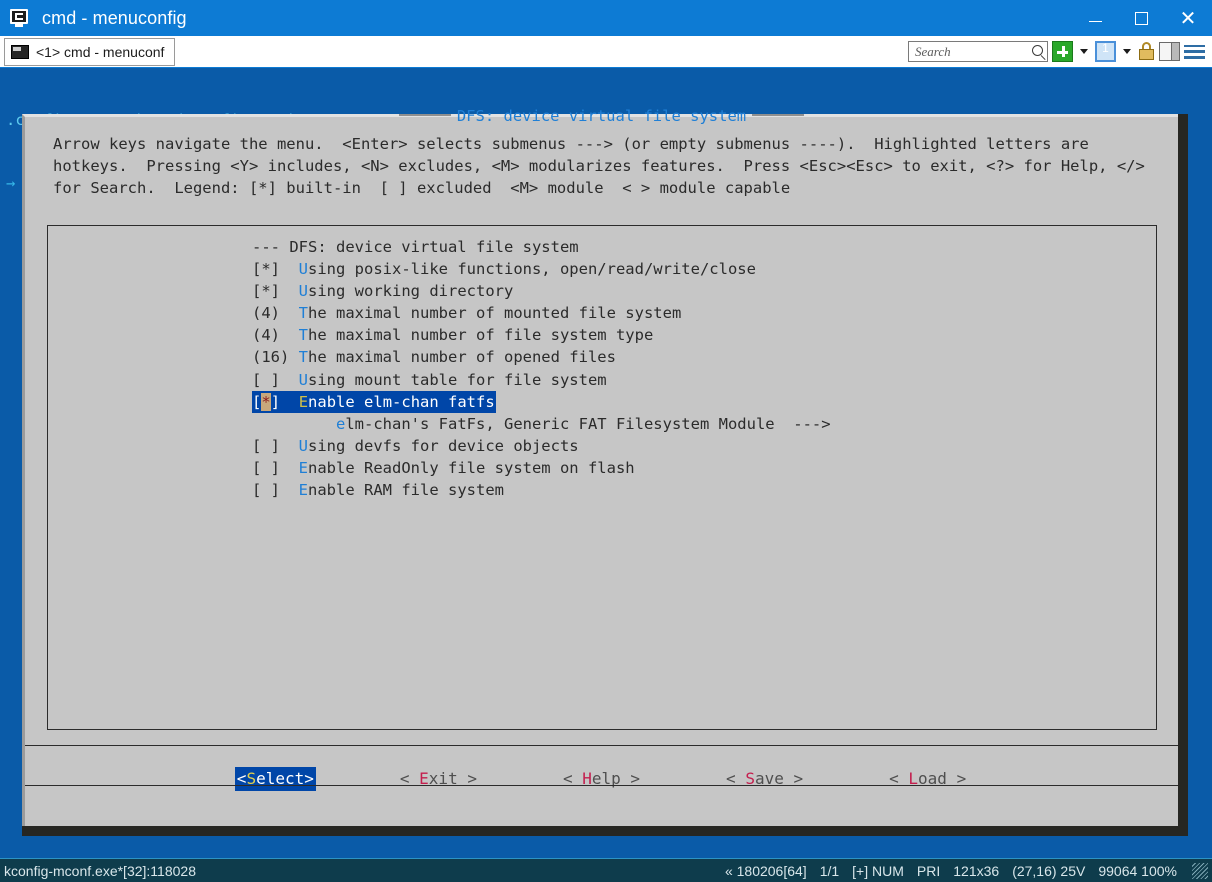 Image resolution: width=1212 pixels, height=882 pixels. Describe the element at coordinates (20, 18) in the screenshot. I see `terminal-icon` at that location.